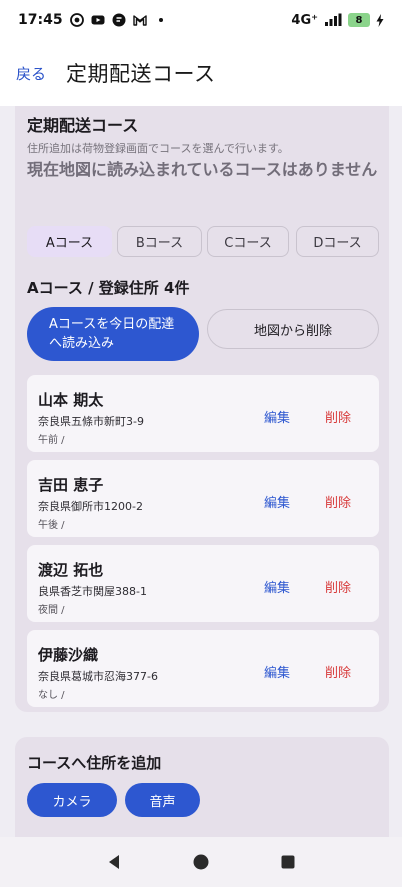 This screenshot has width=402, height=887. Describe the element at coordinates (83, 125) in the screenshot. I see `section-title: 定期配送コース` at that location.